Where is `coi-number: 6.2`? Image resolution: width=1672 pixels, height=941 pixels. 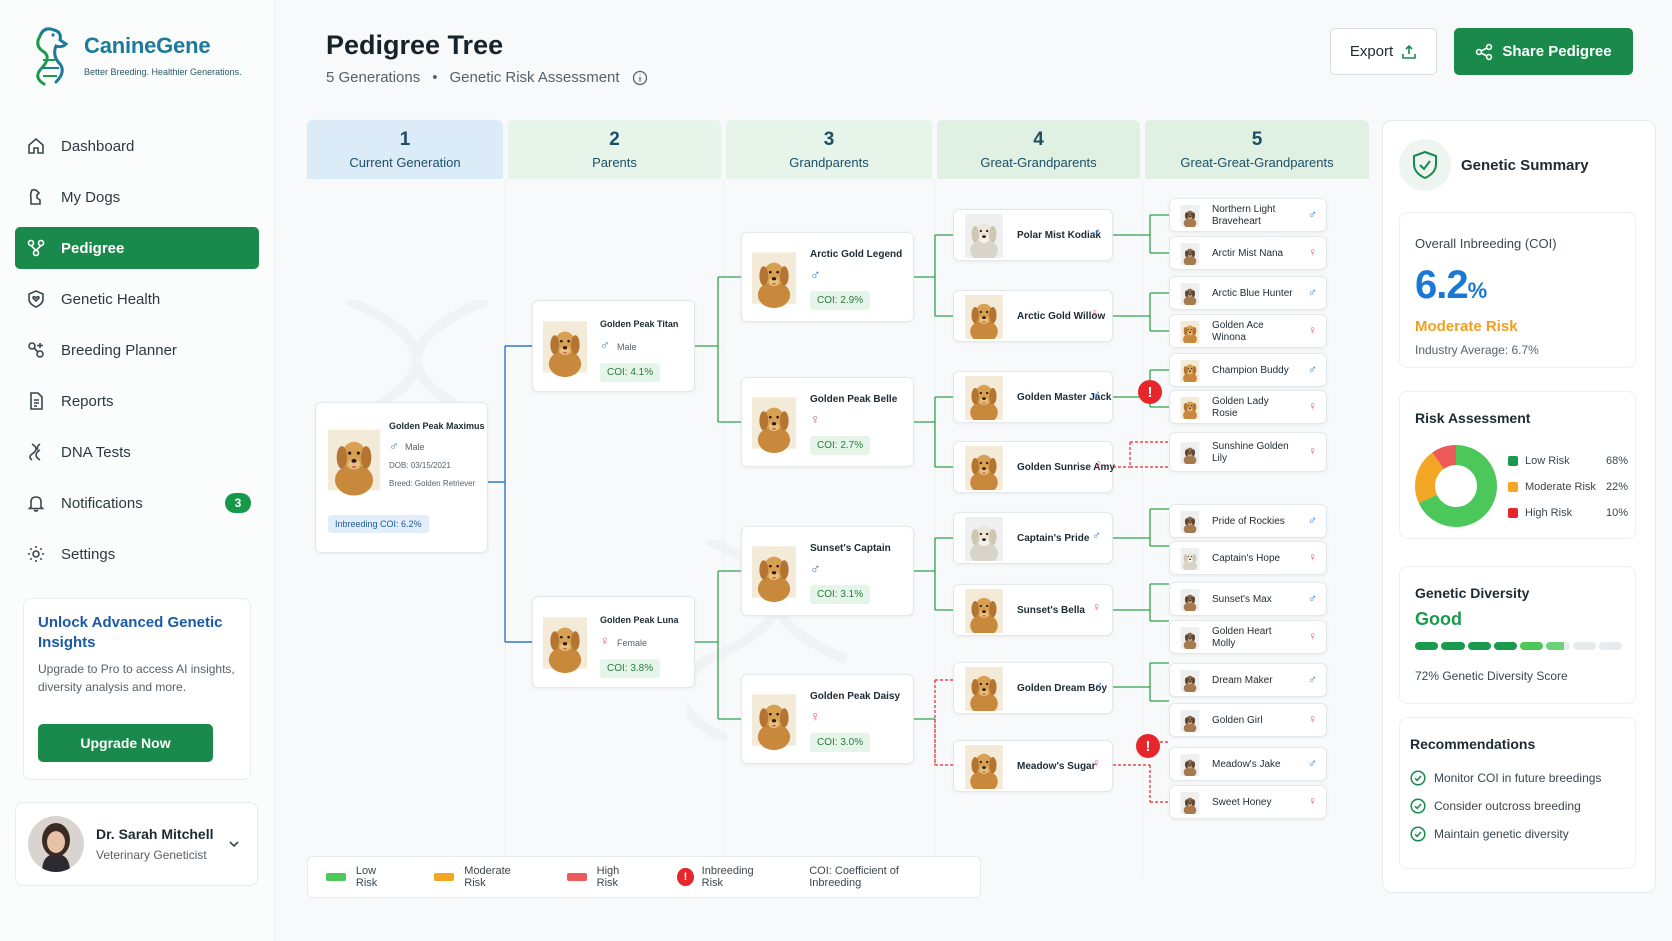 coi-number: 6.2 is located at coordinates (1442, 285).